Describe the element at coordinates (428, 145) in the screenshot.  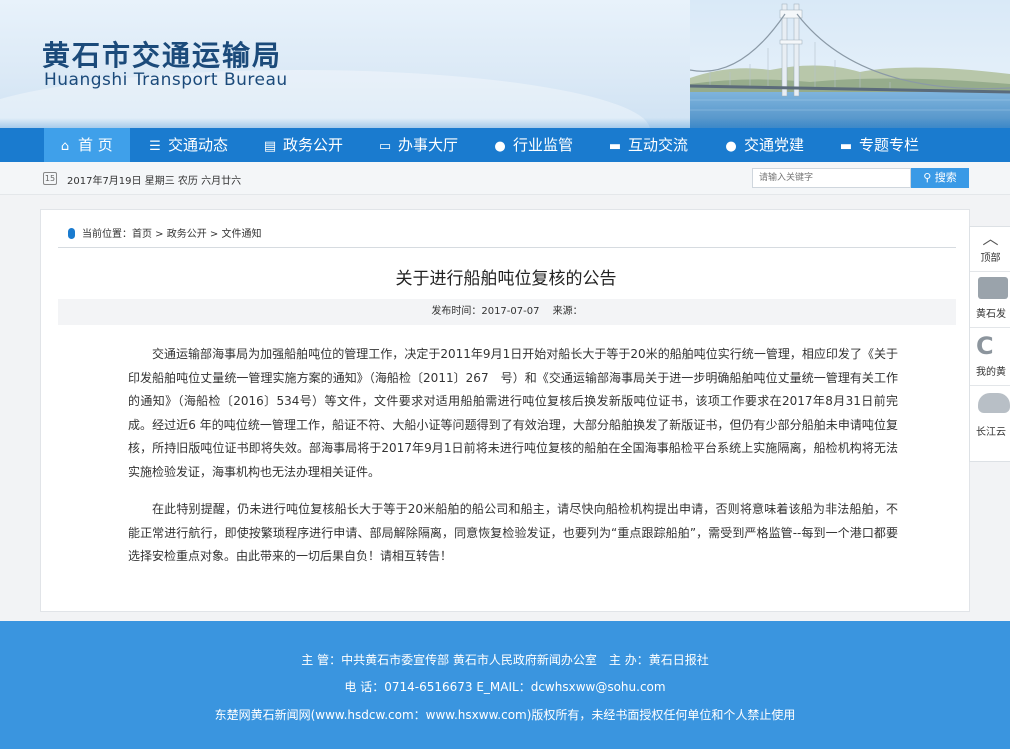
I see `nav-item-label: 办事大厅` at that location.